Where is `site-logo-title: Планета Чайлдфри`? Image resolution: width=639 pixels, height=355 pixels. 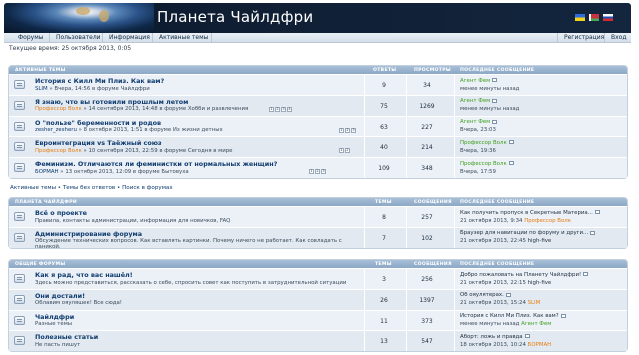 site-logo-title: Планета Чайлдфри is located at coordinates (235, 17).